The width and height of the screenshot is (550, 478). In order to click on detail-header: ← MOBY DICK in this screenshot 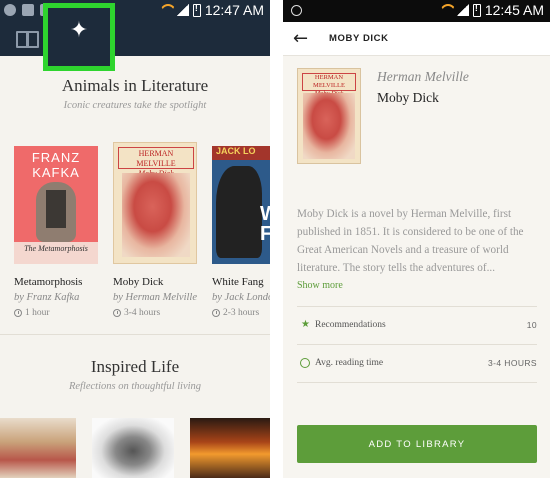, I will do `click(416, 39)`.